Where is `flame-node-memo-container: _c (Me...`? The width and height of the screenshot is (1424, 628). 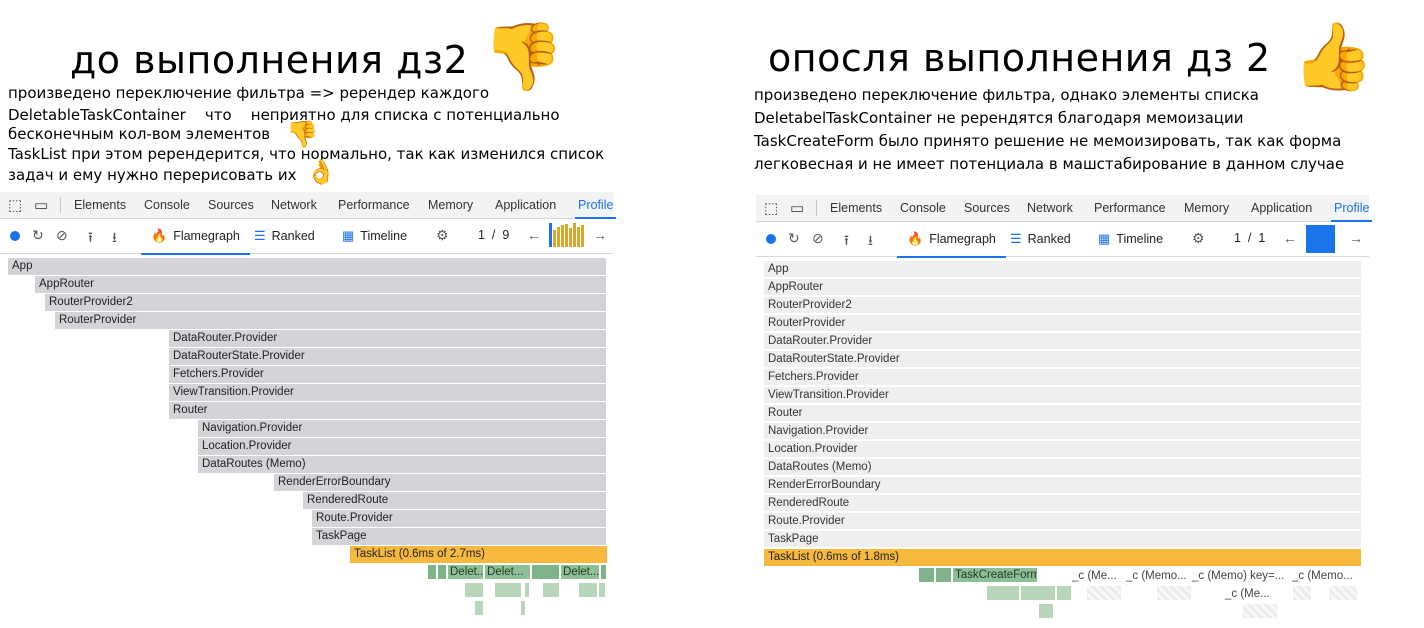
flame-node-memo-container: _c (Me... is located at coordinates (1096, 575).